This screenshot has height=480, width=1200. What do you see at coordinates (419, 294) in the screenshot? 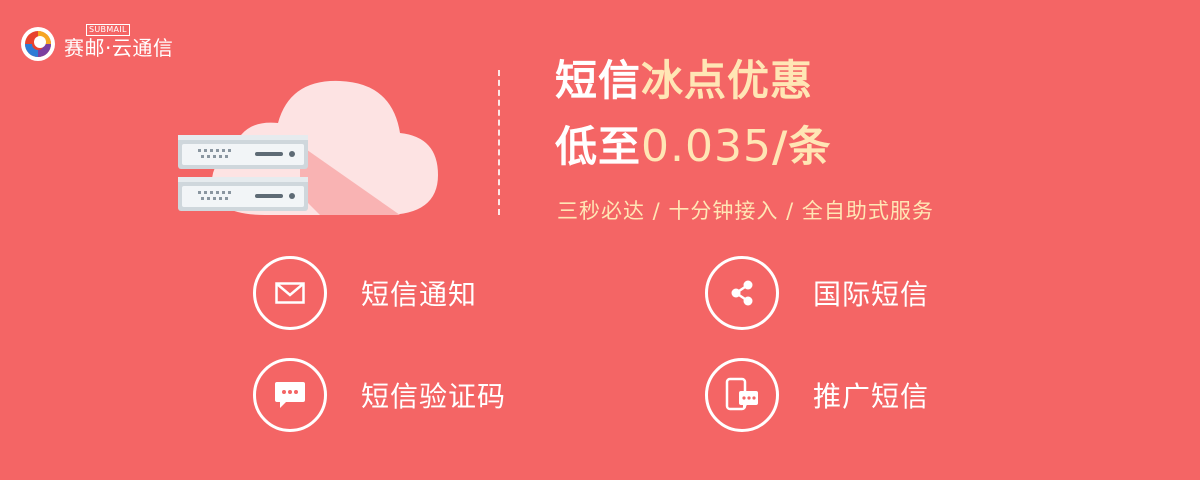
I see `feature-label: 短信通知` at bounding box center [419, 294].